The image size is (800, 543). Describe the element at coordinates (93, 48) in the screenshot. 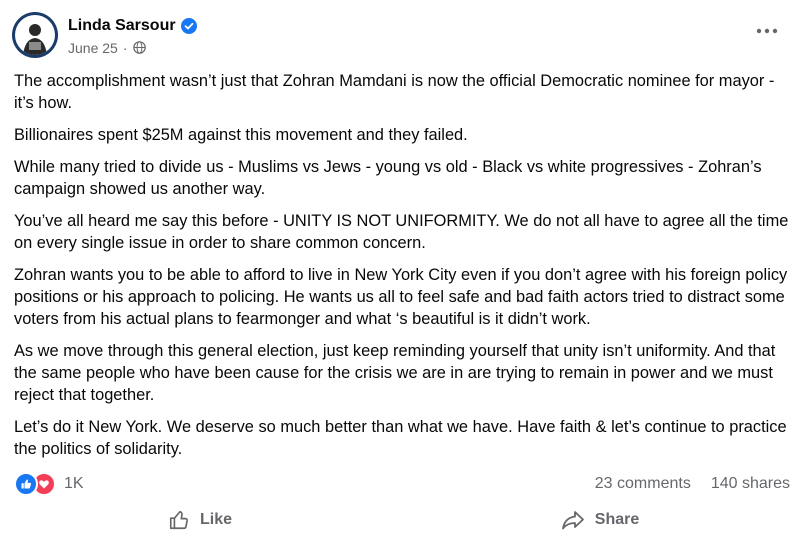

I see `post-date: June 25` at that location.